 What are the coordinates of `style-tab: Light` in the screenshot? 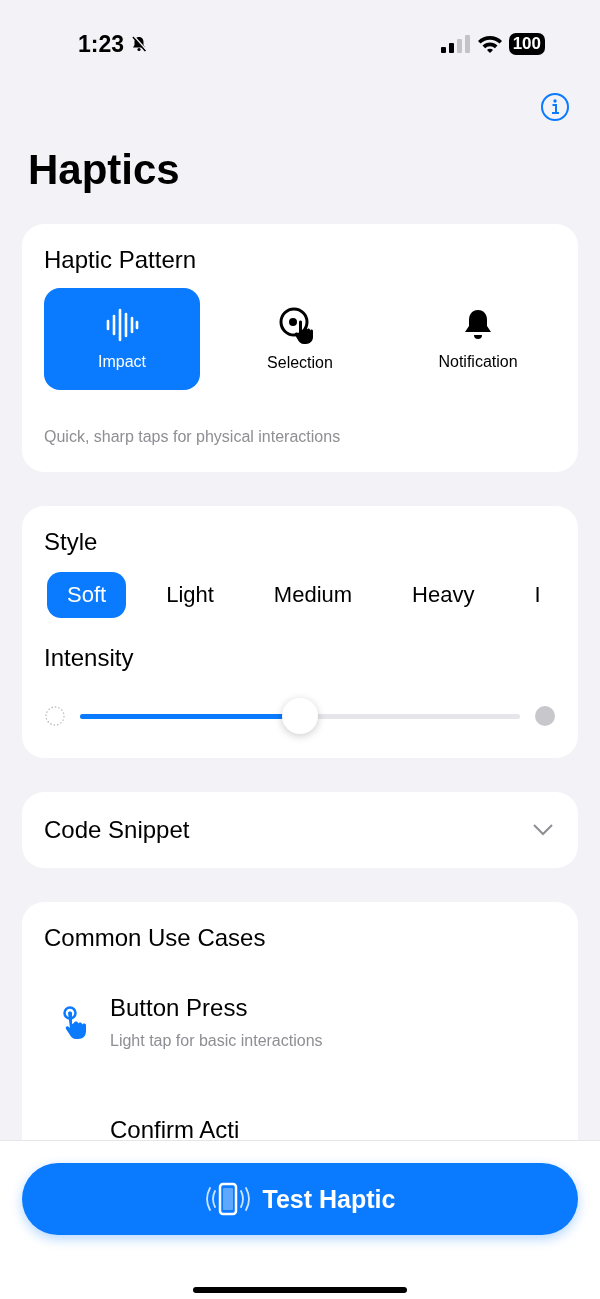 It's located at (190, 595).